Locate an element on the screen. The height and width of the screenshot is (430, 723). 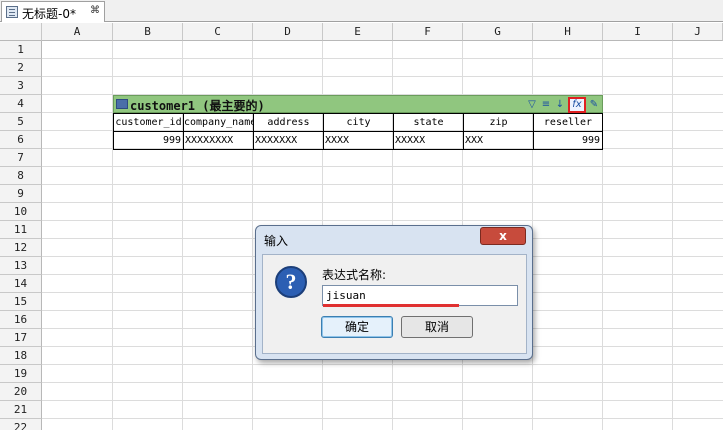
row-header-3: 3 is located at coordinates (21, 86).